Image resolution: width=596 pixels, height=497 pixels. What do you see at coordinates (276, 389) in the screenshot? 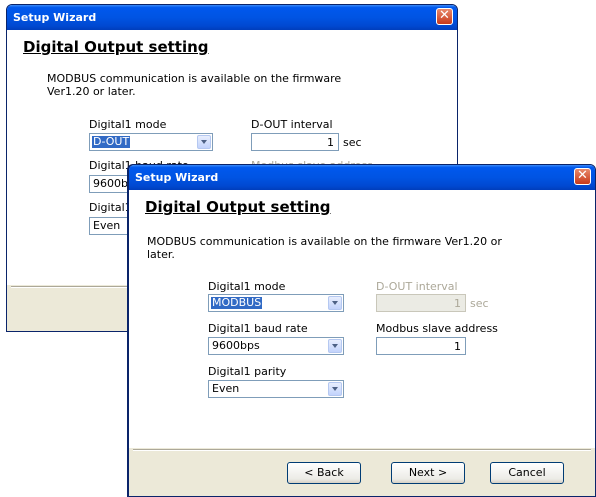
I see `parity-select: Even` at bounding box center [276, 389].